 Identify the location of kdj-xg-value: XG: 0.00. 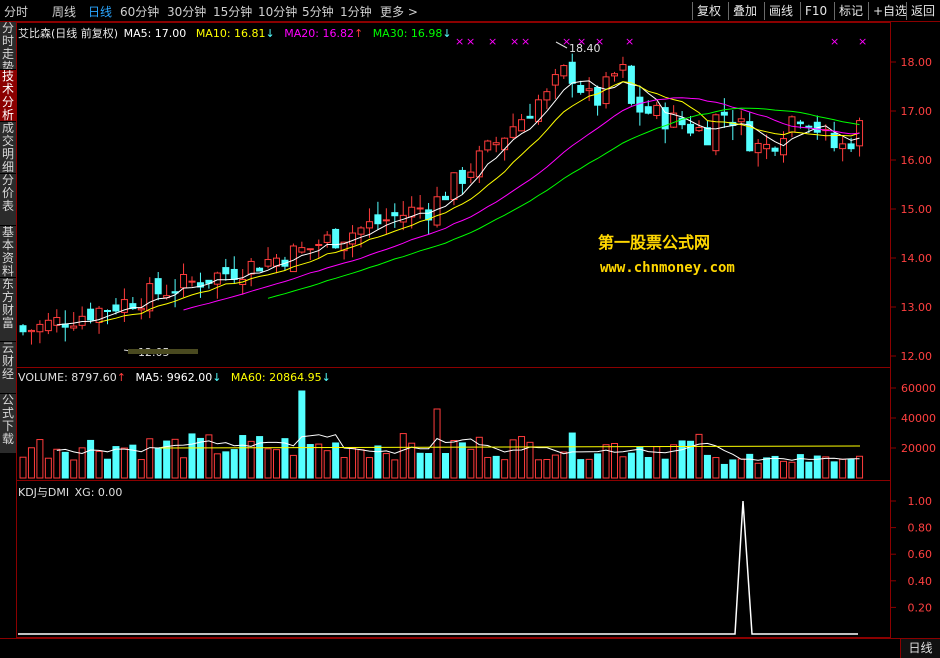
(98, 492).